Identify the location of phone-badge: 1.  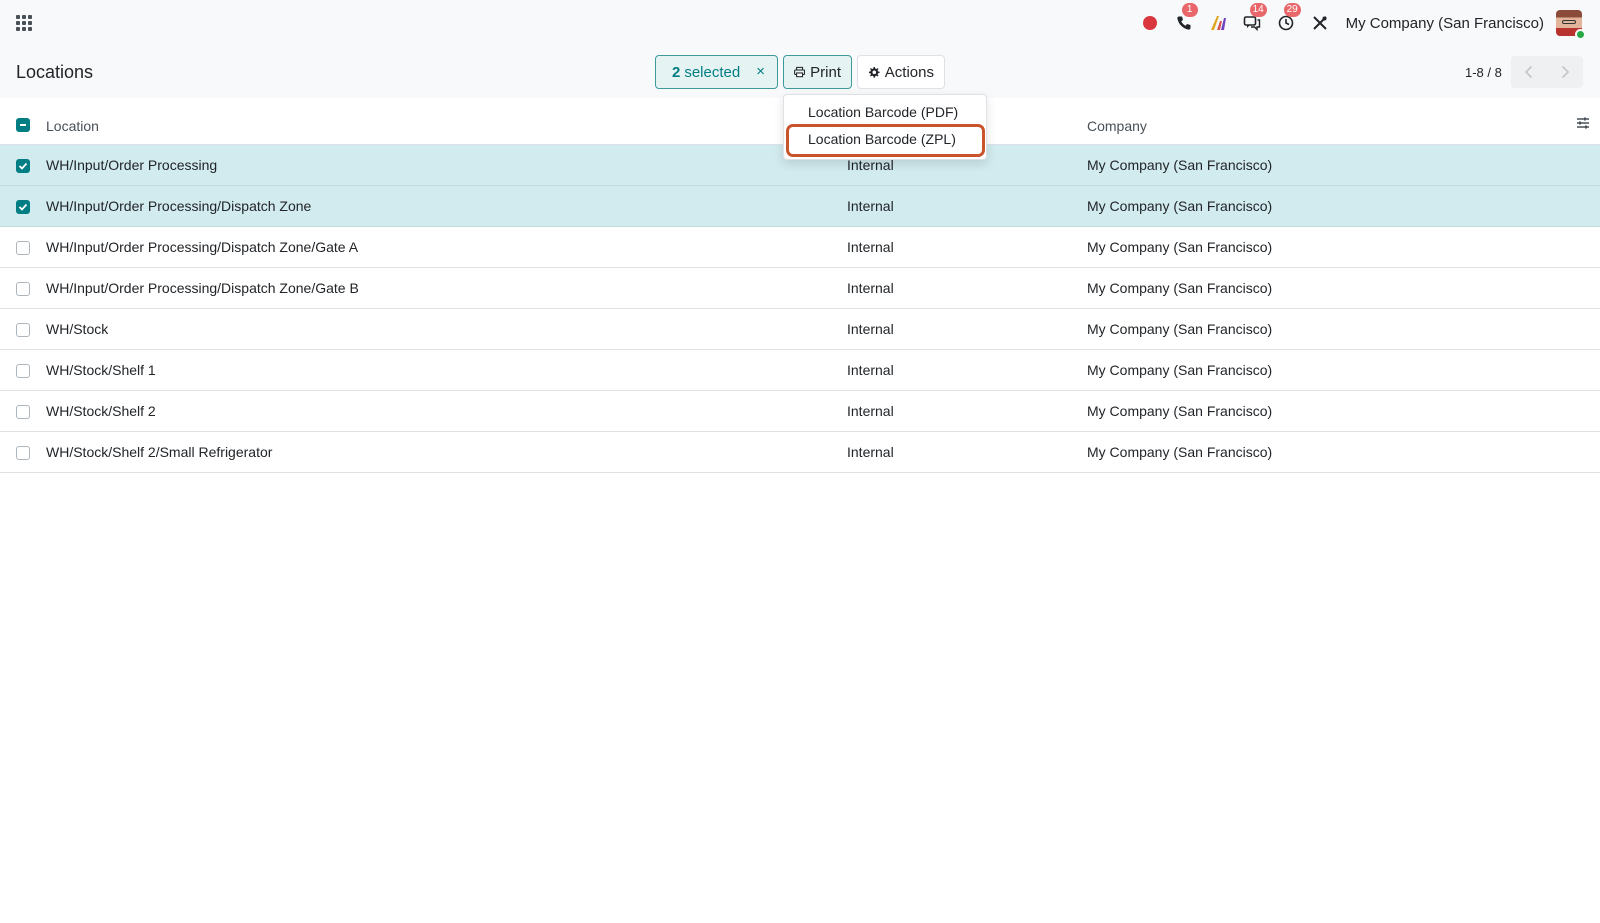
(1189, 10).